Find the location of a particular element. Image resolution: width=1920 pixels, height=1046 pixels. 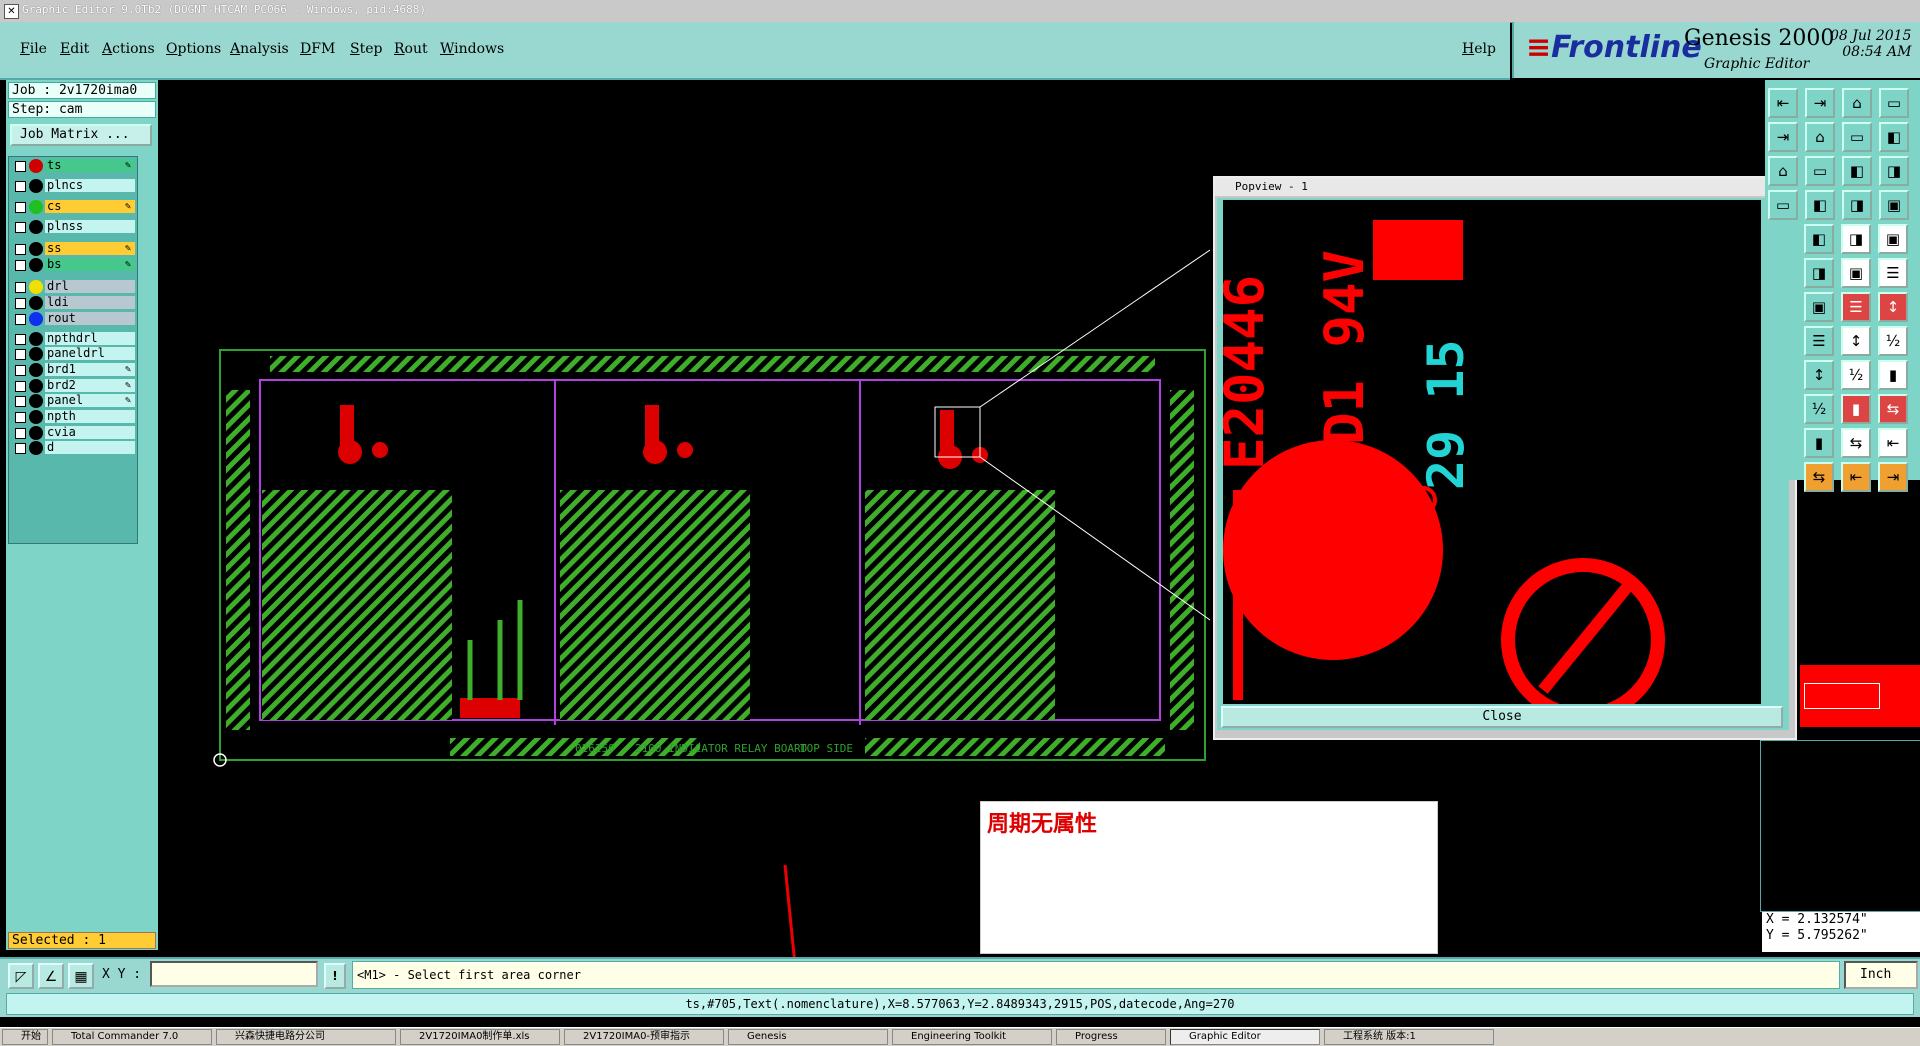

mini-map is located at coordinates (1860, 696).